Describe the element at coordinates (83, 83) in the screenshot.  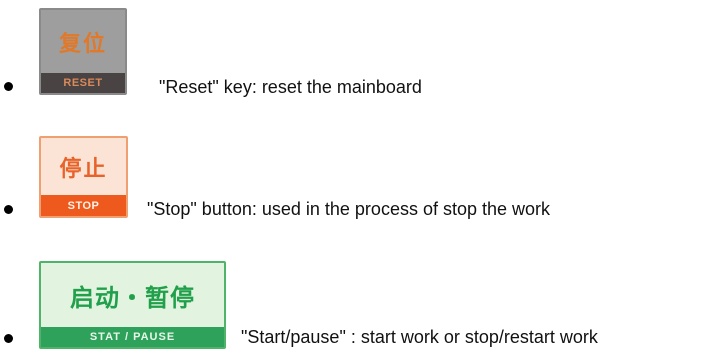
I see `reset-key-english-label: RESET` at that location.